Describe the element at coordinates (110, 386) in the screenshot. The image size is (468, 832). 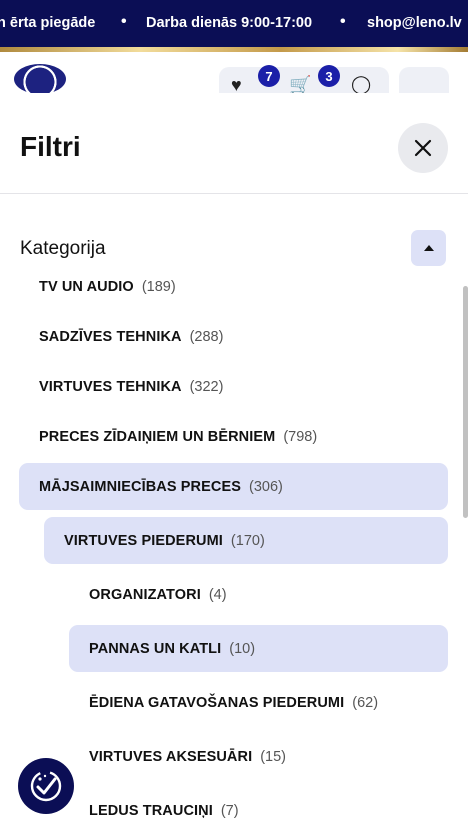
I see `category-name: VIRTUVES TEHNIKA` at that location.